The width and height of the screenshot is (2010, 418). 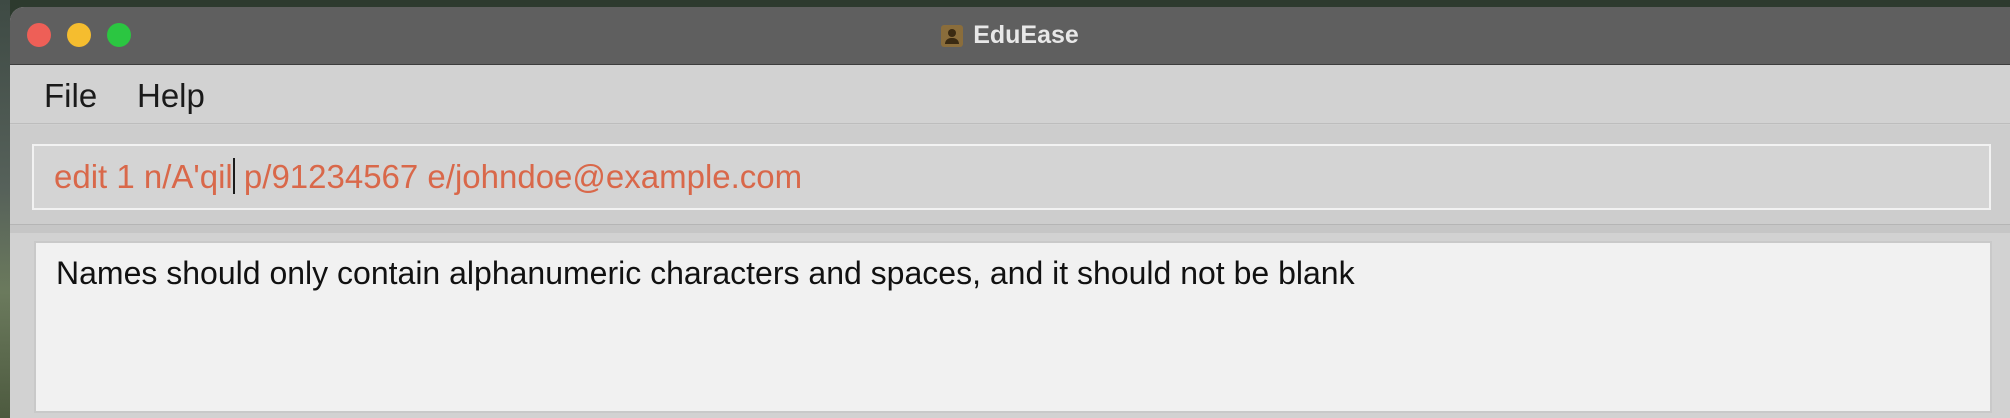 I want to click on window-title: EduEase, so click(x=1026, y=35).